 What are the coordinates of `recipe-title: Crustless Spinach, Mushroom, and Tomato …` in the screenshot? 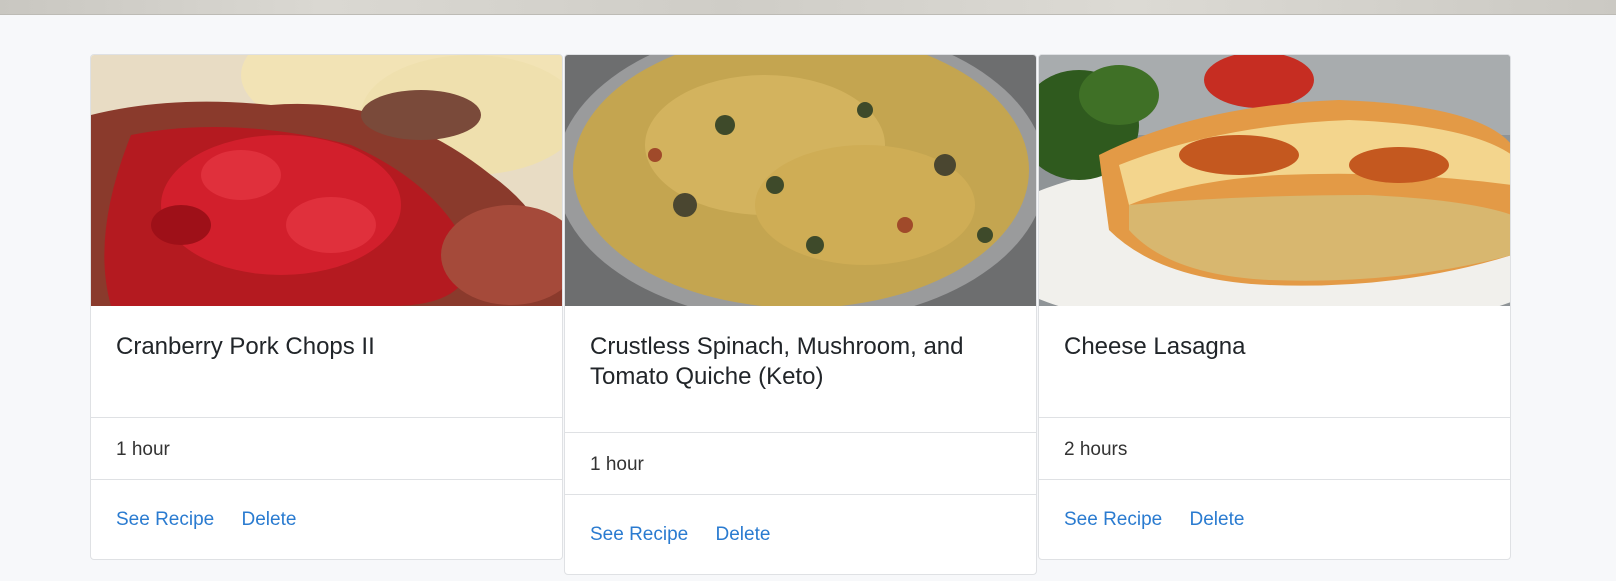 It's located at (777, 361).